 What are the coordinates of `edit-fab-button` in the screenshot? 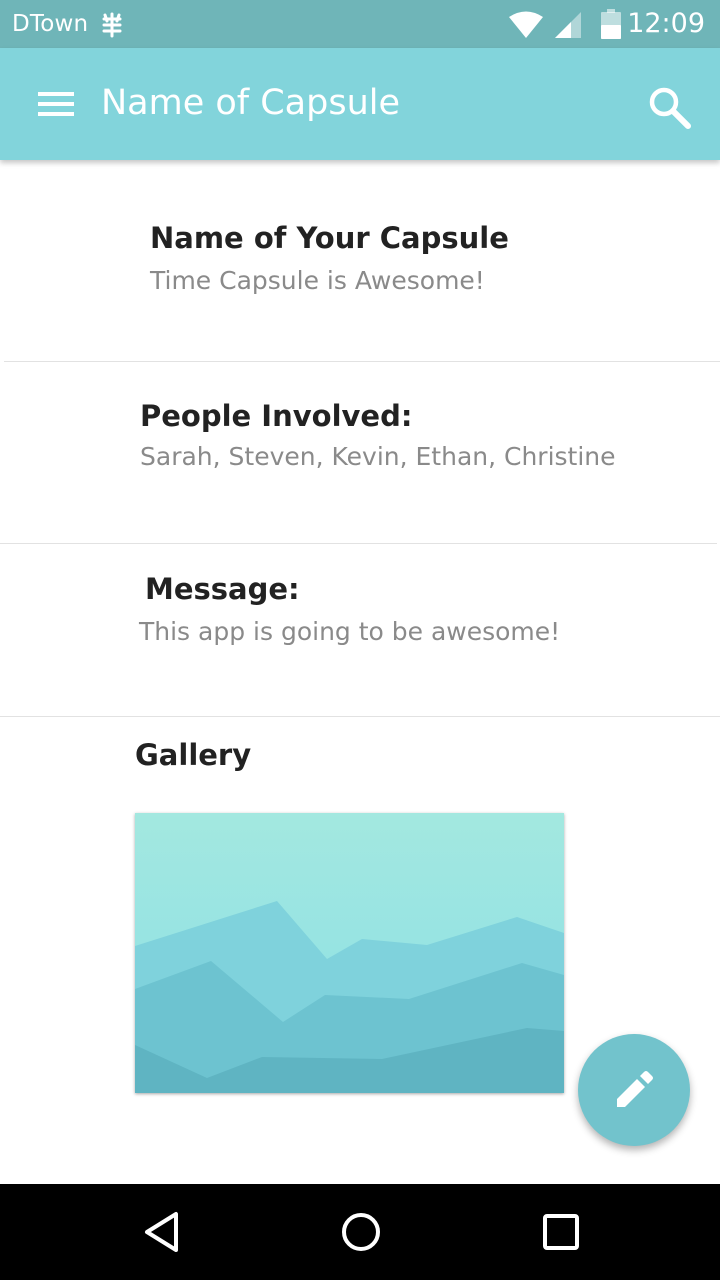 It's located at (634, 1090).